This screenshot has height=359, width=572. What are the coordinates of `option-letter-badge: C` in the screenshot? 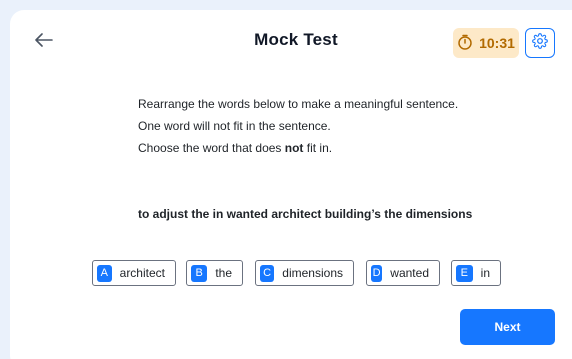 It's located at (267, 273).